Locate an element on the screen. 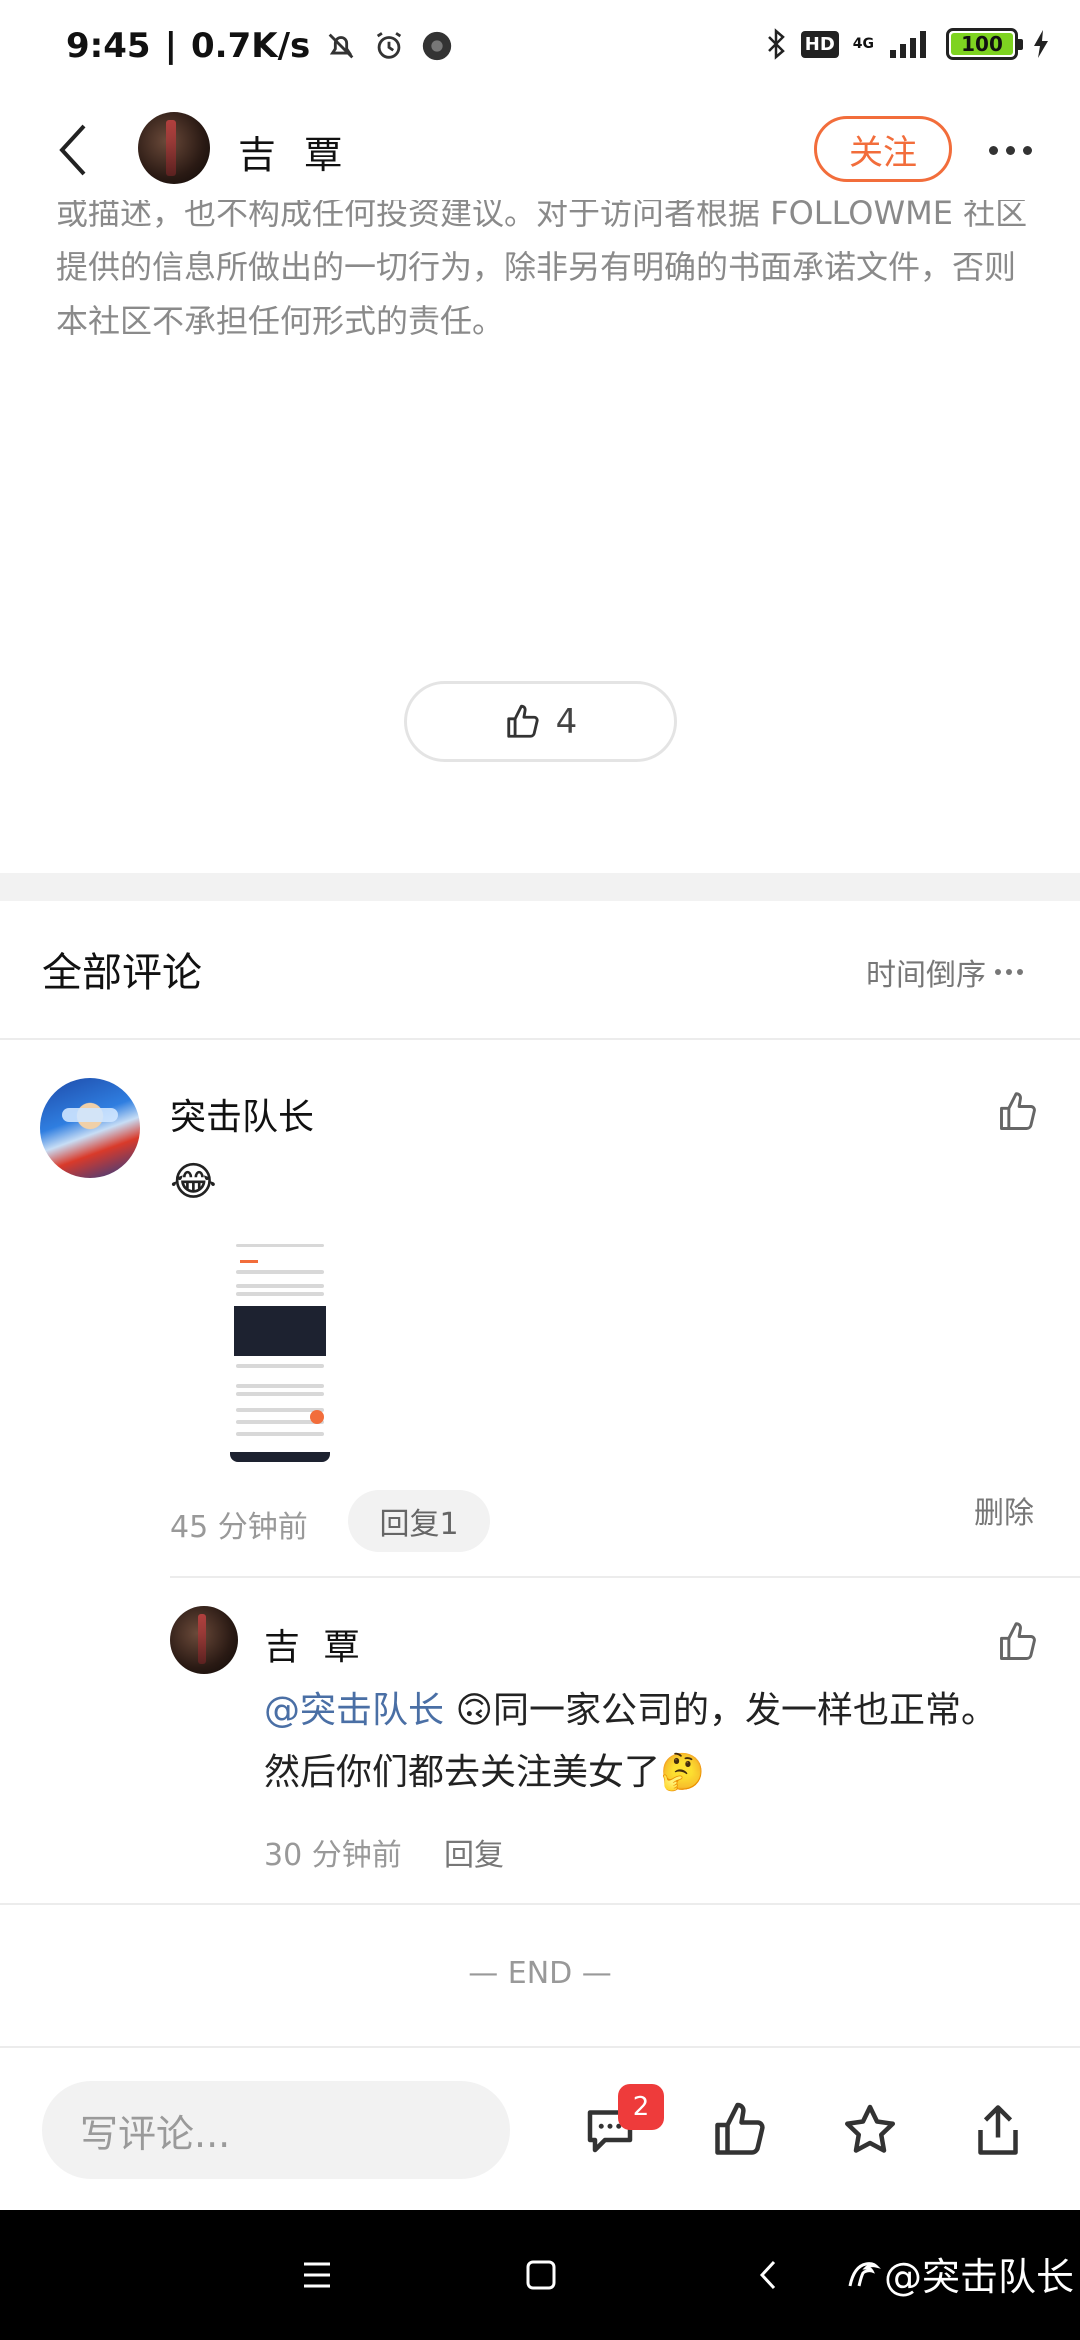 The image size is (1080, 2340). like-count: 4 is located at coordinates (566, 721).